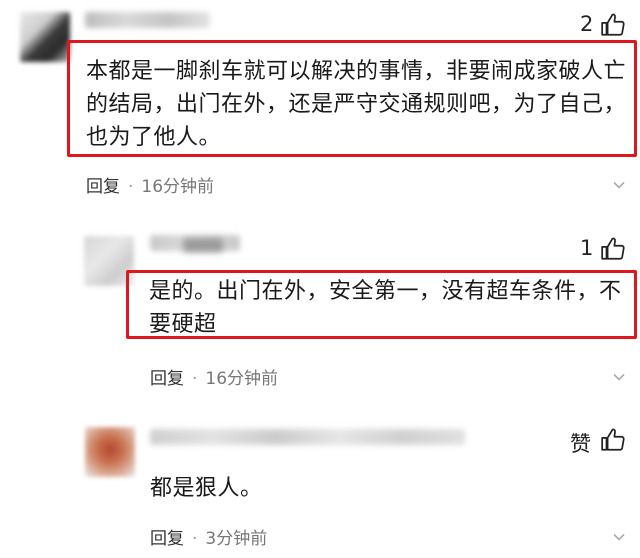 This screenshot has width=640, height=558. What do you see at coordinates (587, 24) in the screenshot?
I see `like-count: 2` at bounding box center [587, 24].